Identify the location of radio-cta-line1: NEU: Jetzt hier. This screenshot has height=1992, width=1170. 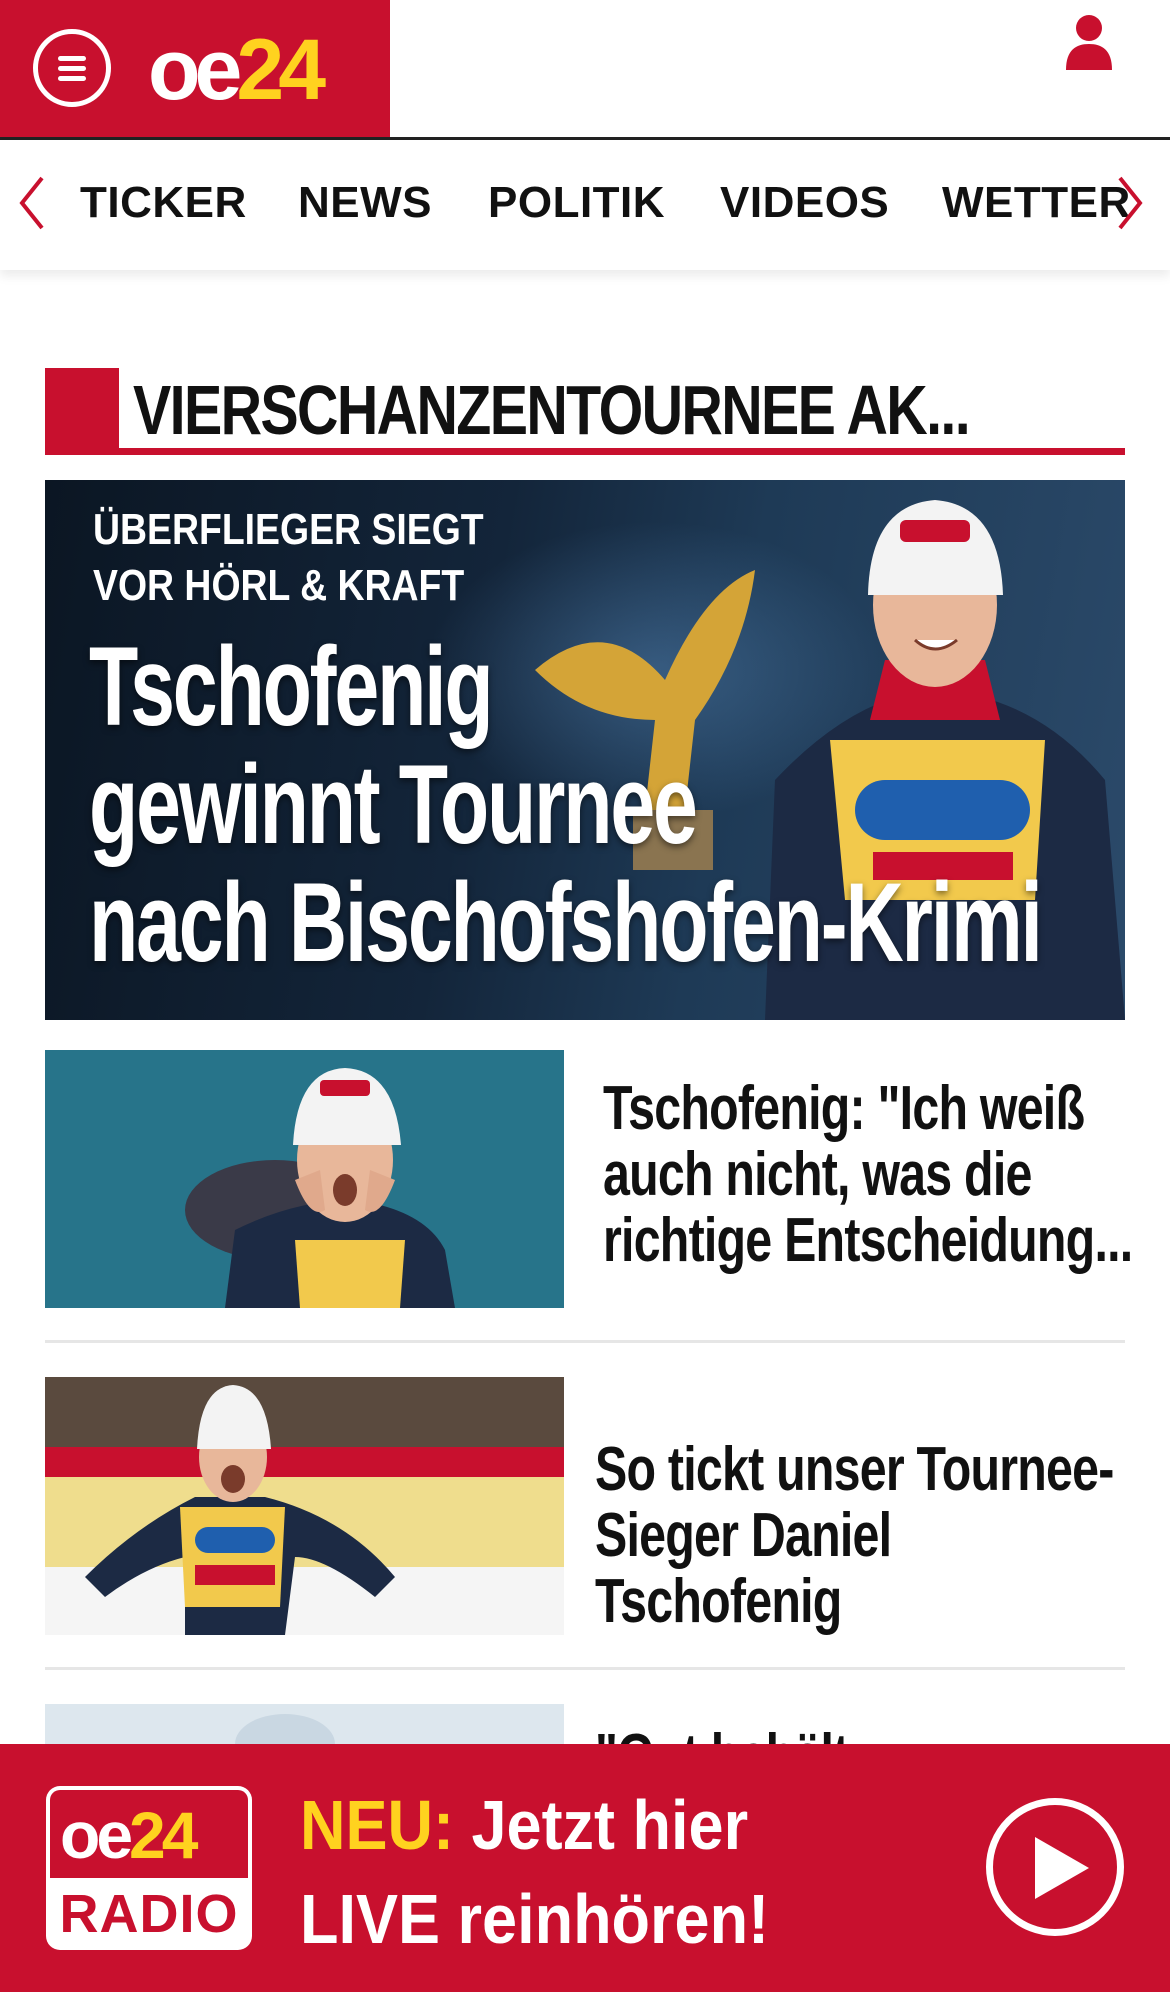
(534, 1825).